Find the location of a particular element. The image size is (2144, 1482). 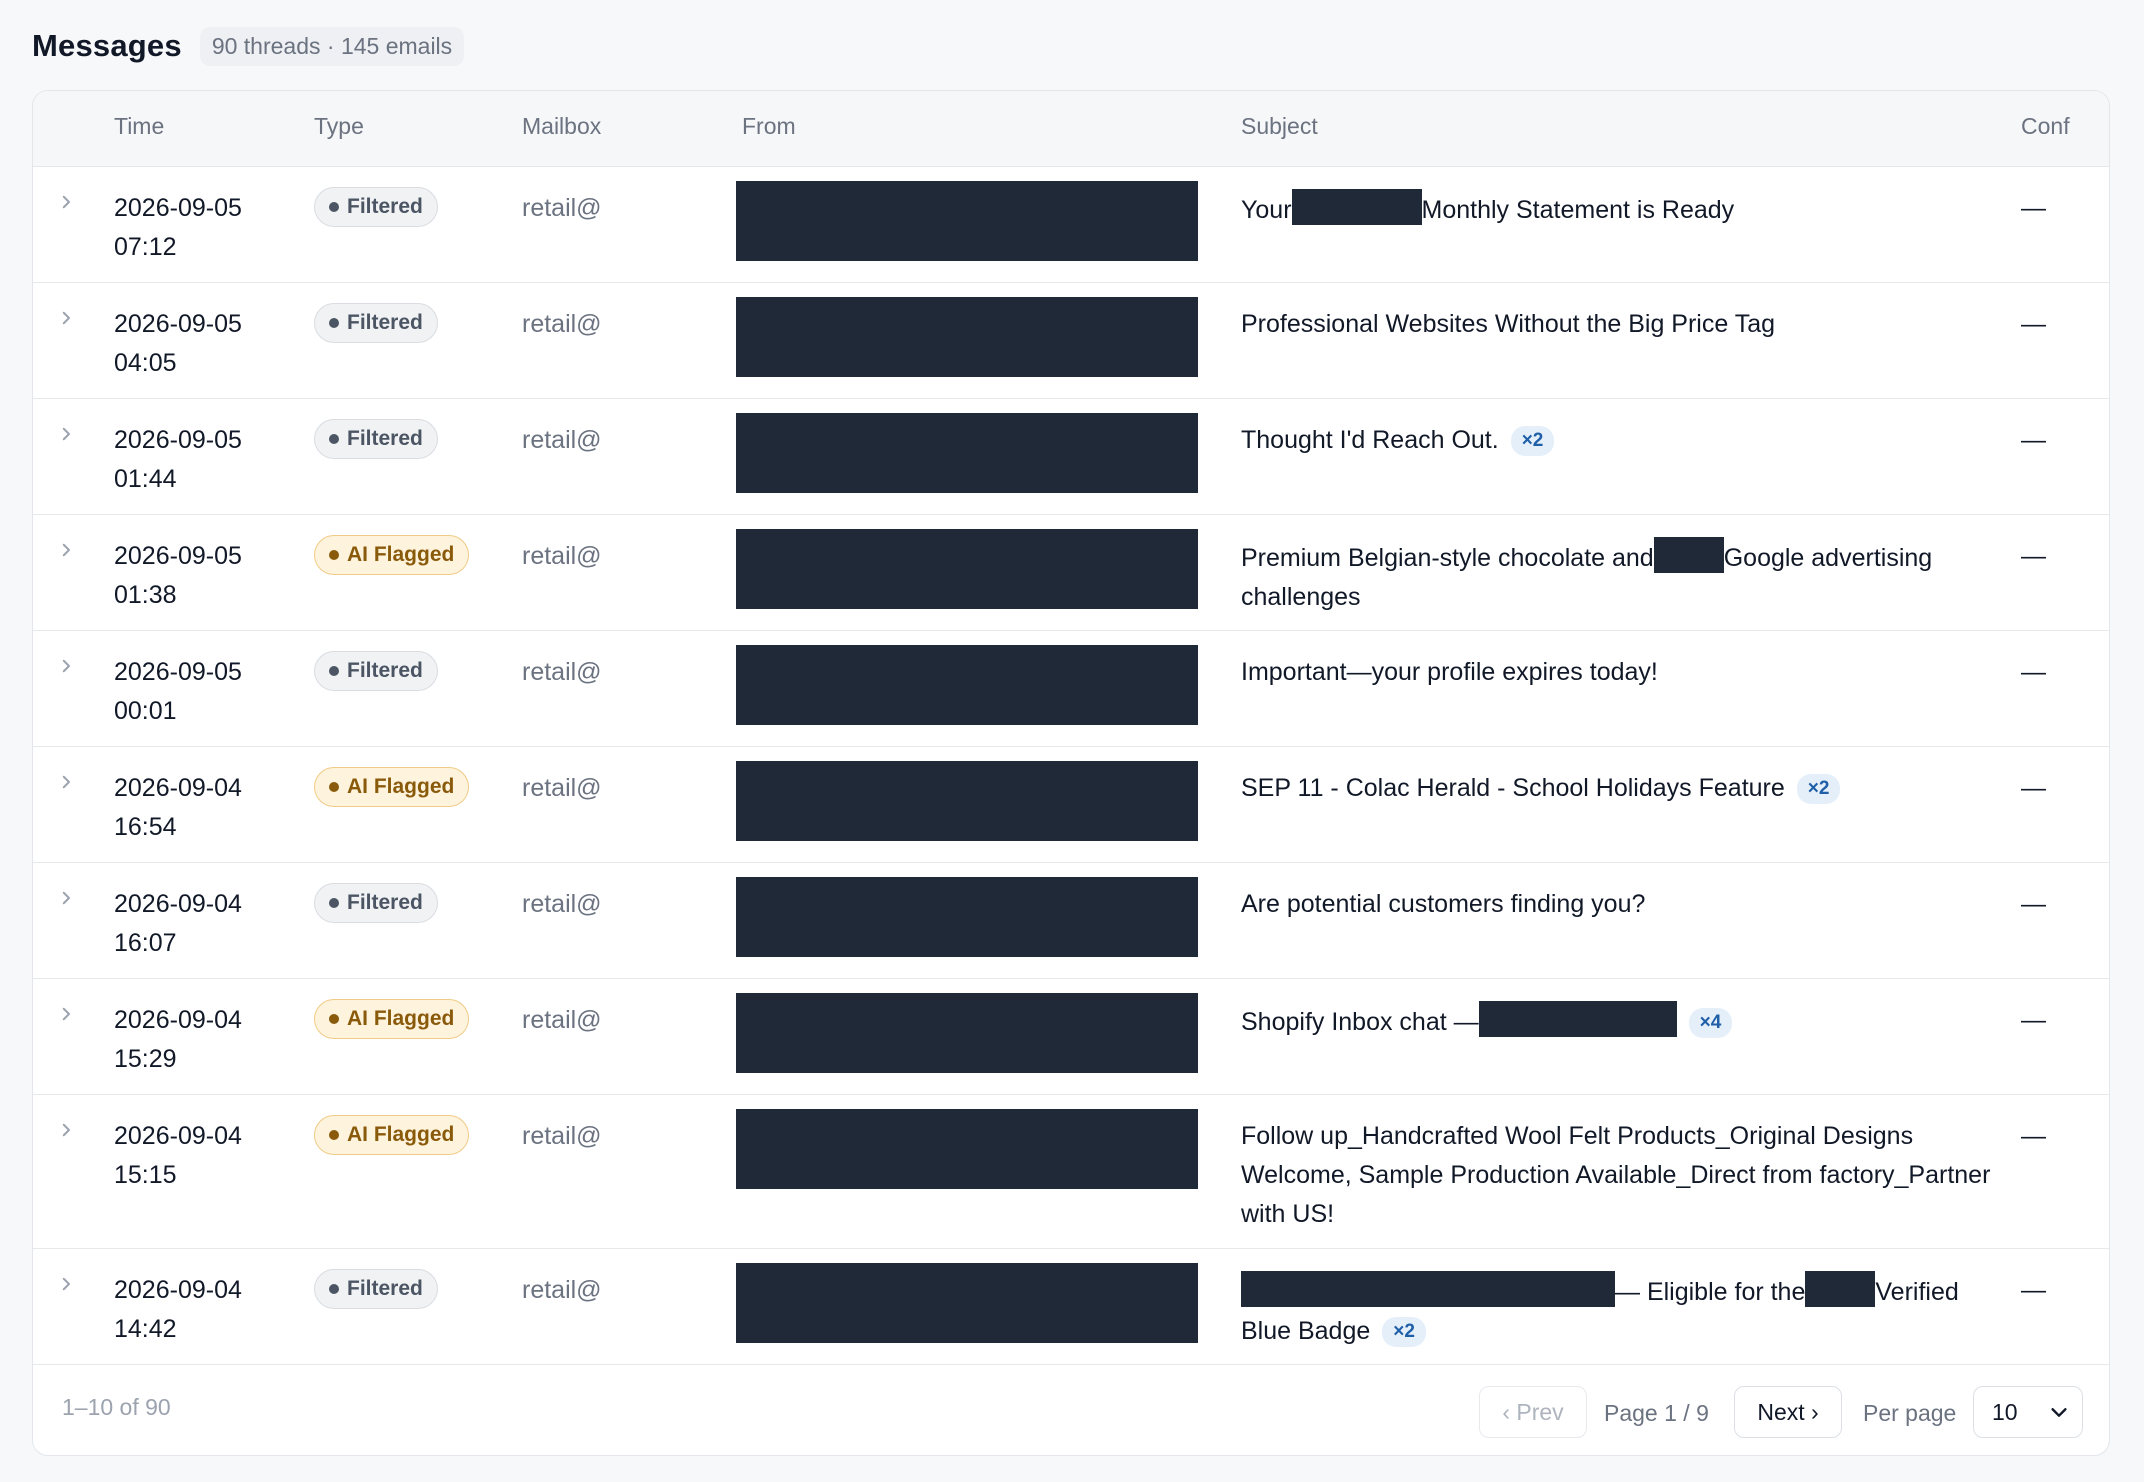

per-page-select: 10 is located at coordinates (2028, 1412).